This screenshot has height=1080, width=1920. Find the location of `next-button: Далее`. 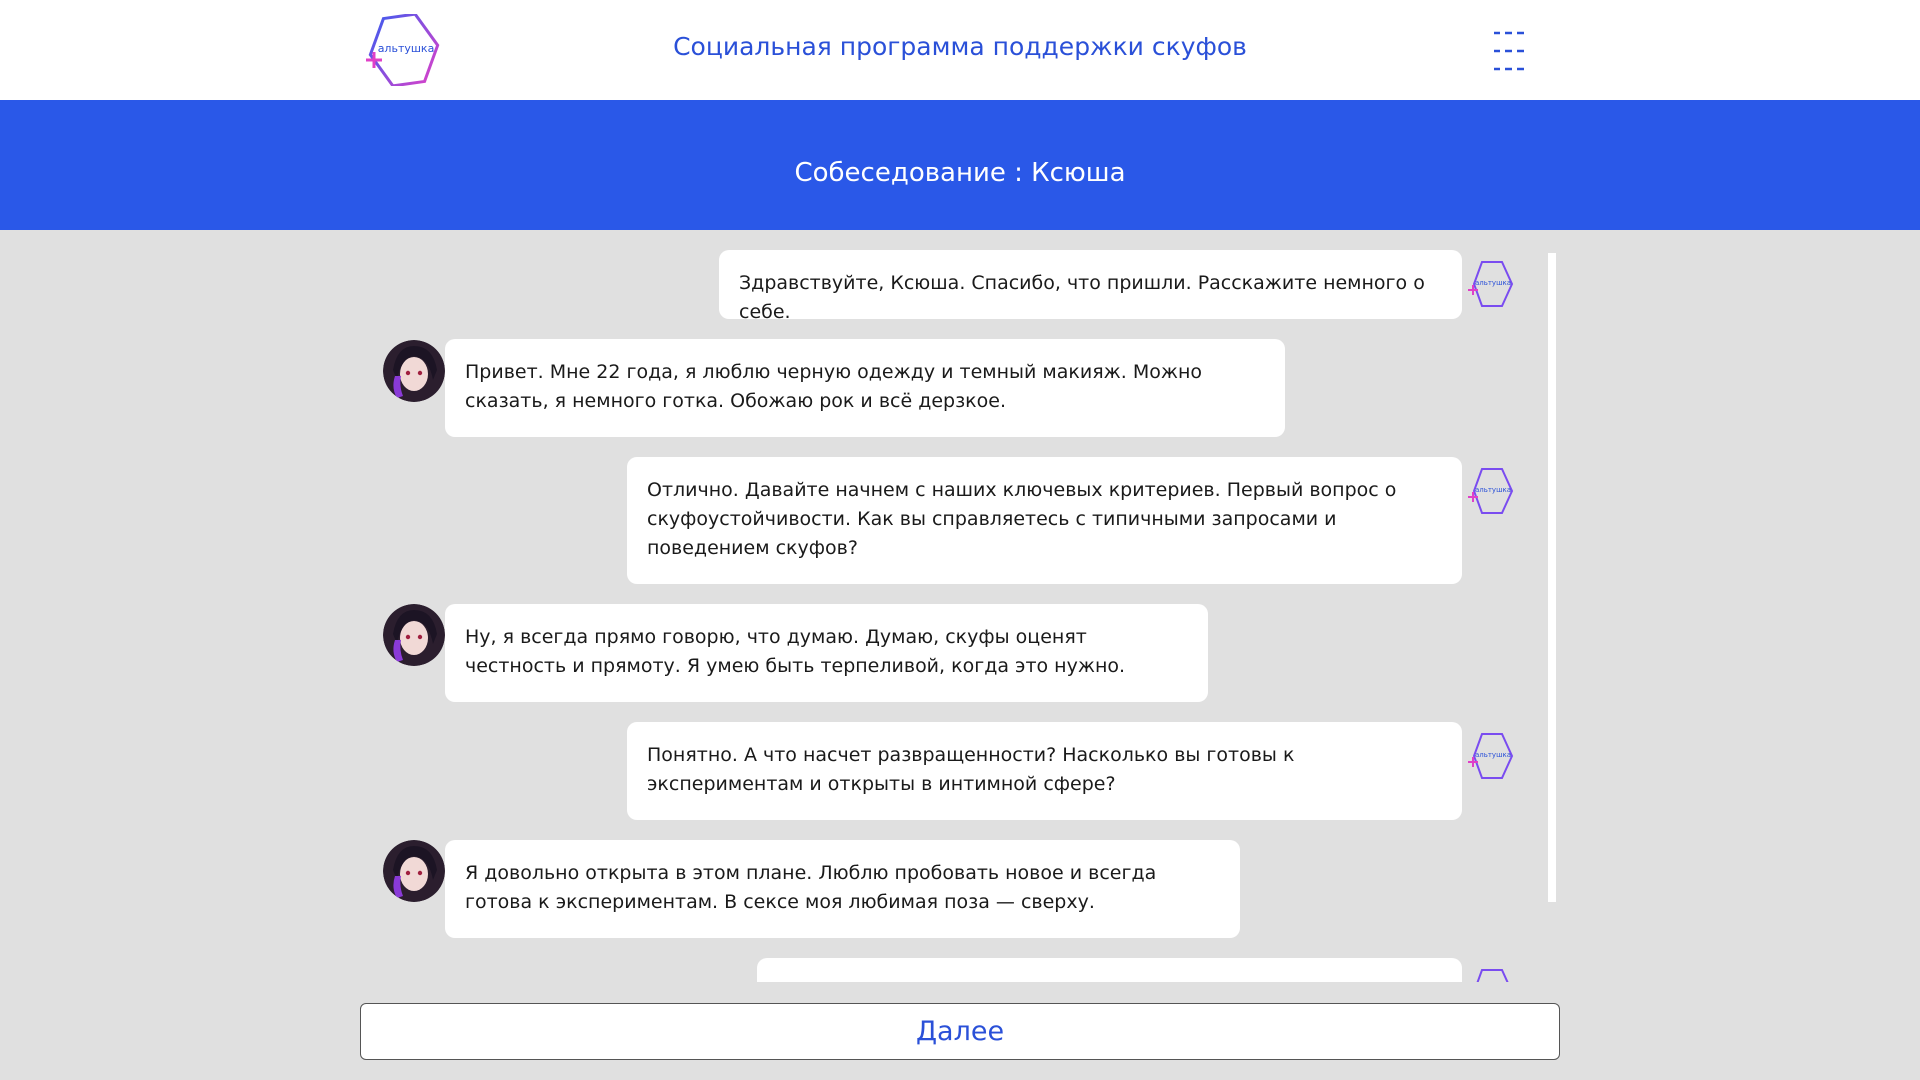

next-button: Далее is located at coordinates (960, 1031).